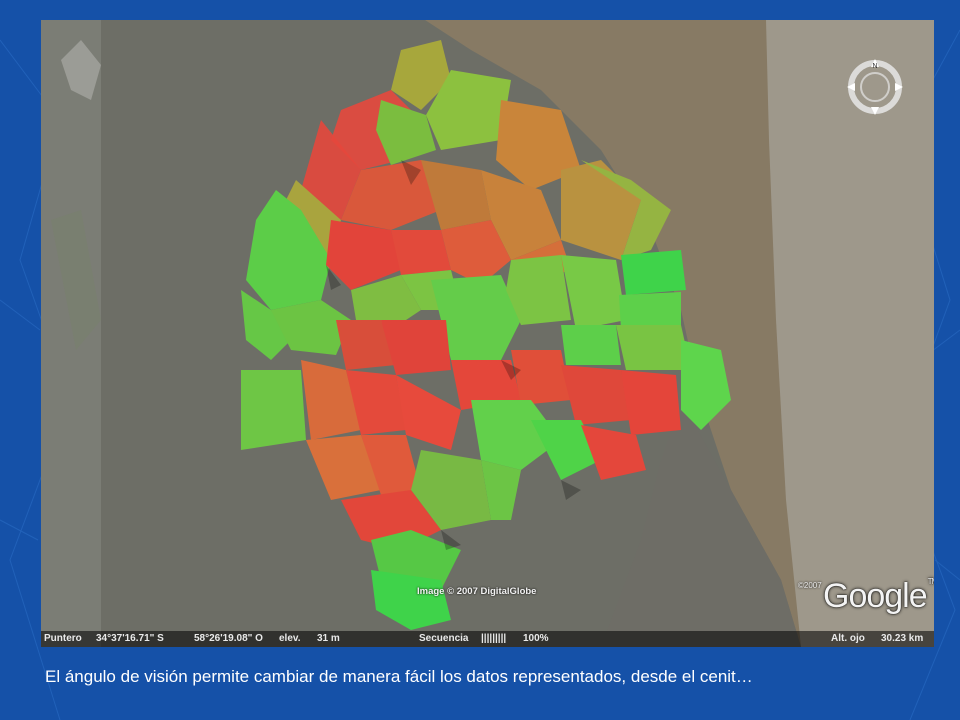 The width and height of the screenshot is (960, 720). Describe the element at coordinates (810, 585) in the screenshot. I see `logo-copyright: ©2007` at that location.